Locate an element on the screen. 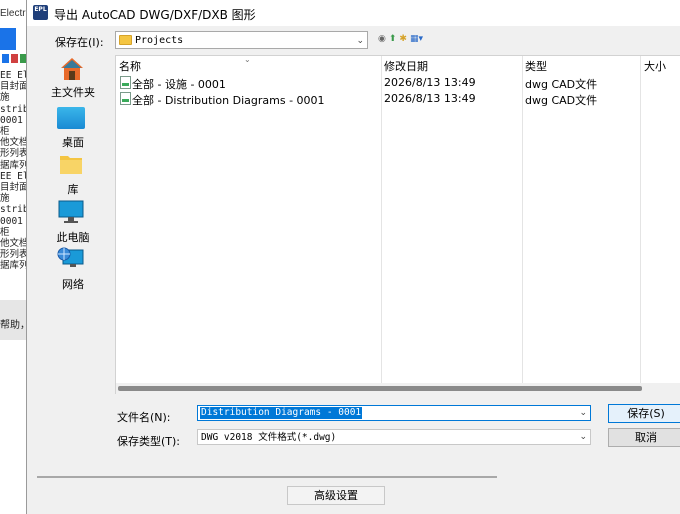  save-button: 保存(S) is located at coordinates (644, 413).